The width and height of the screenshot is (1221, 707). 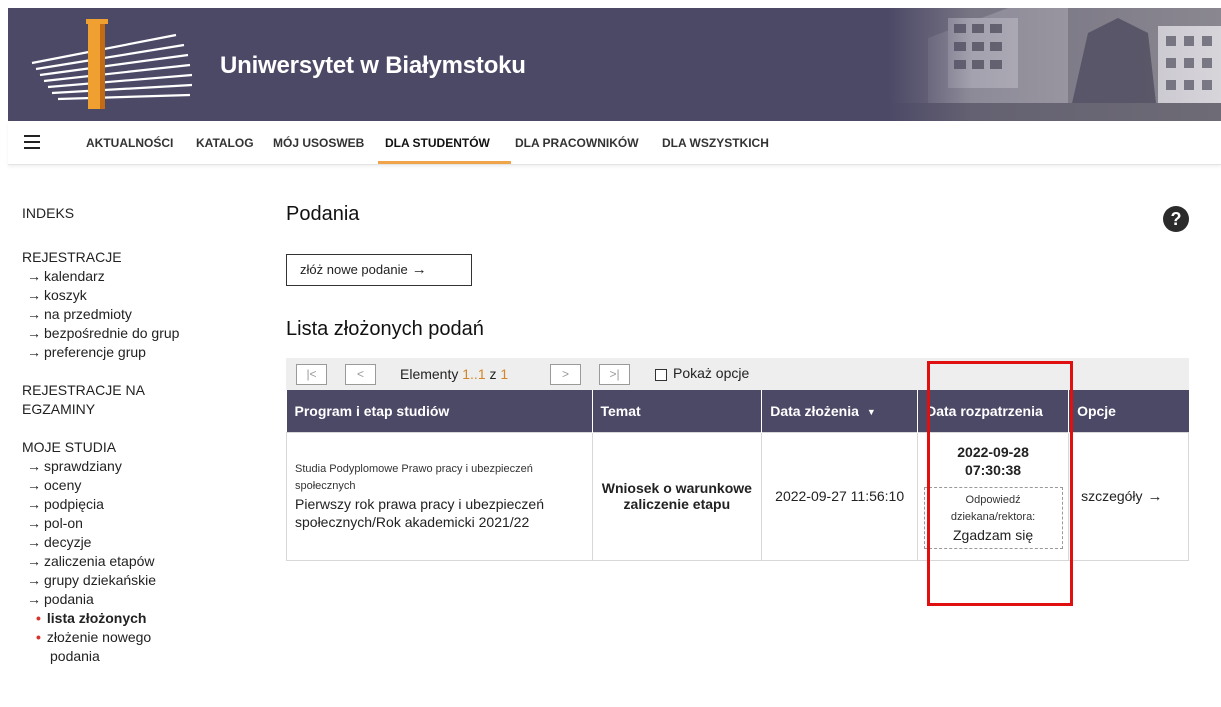 I want to click on sidebar-item-sprawdziany: → sprawdziany, so click(x=132, y=466).